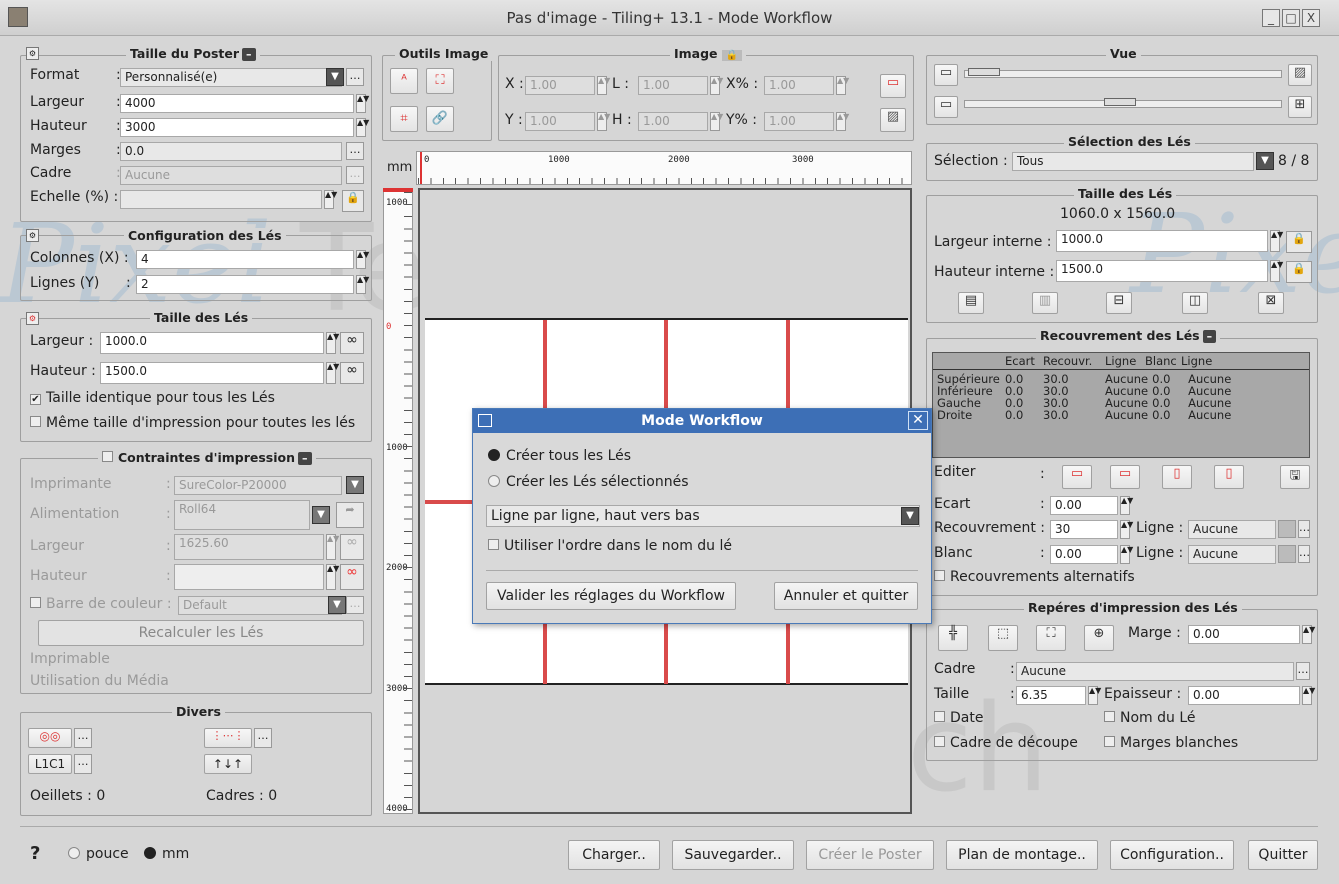  I want to click on text-icon: ᴬ, so click(404, 81).